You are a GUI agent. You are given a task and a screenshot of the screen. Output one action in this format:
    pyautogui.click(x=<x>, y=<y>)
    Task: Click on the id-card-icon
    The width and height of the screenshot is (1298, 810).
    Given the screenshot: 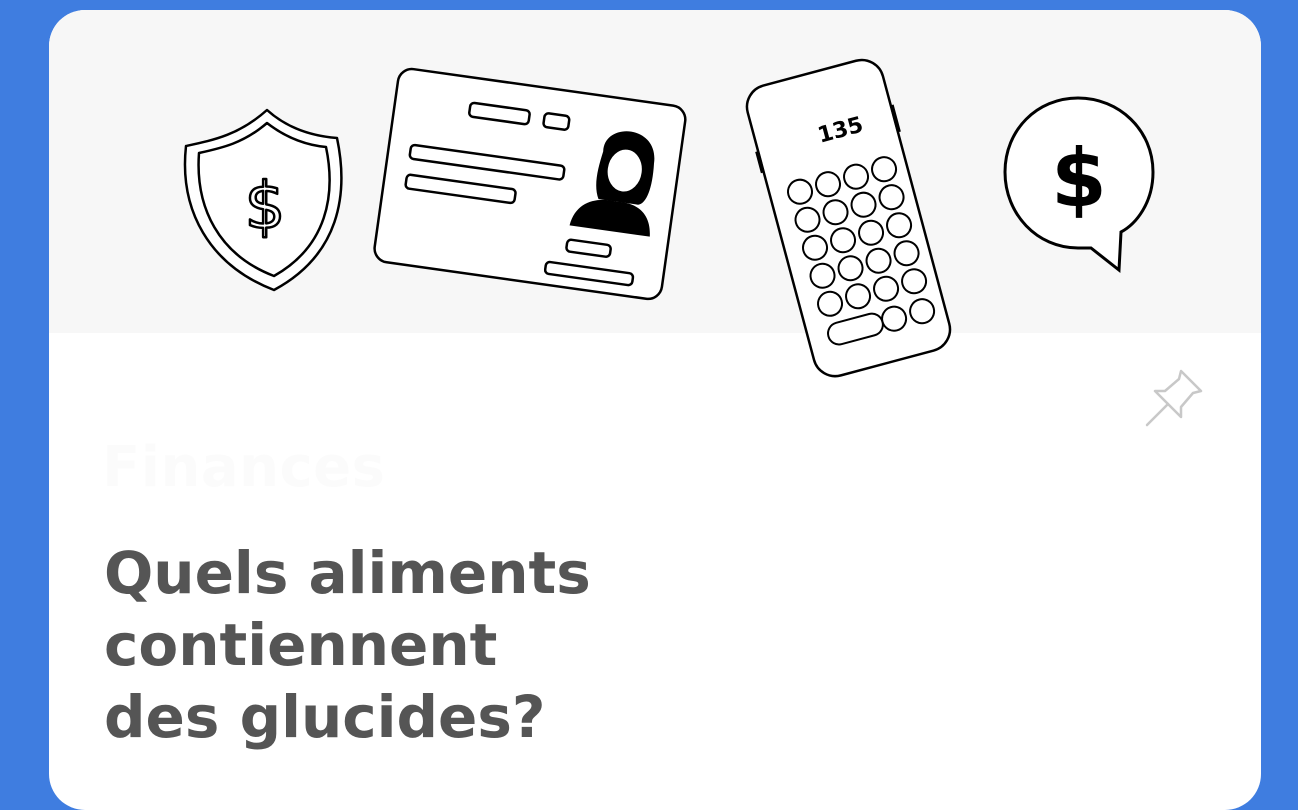 What is the action you would take?
    pyautogui.click(x=530, y=184)
    